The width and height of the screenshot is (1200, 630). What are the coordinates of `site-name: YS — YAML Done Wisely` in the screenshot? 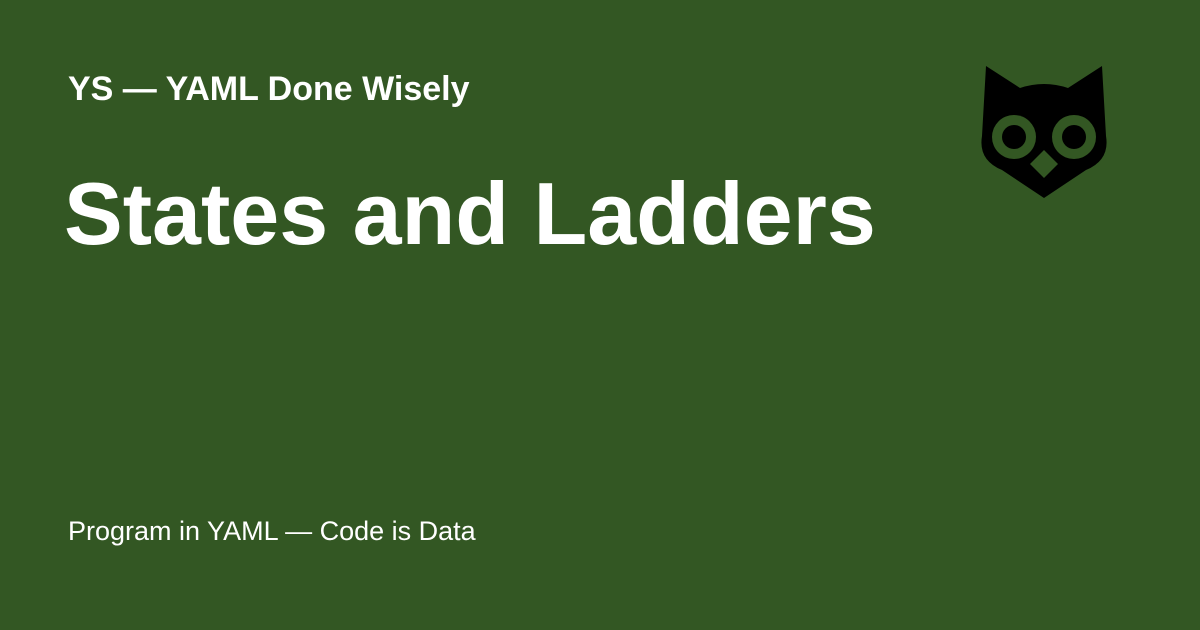 It's located at (269, 89).